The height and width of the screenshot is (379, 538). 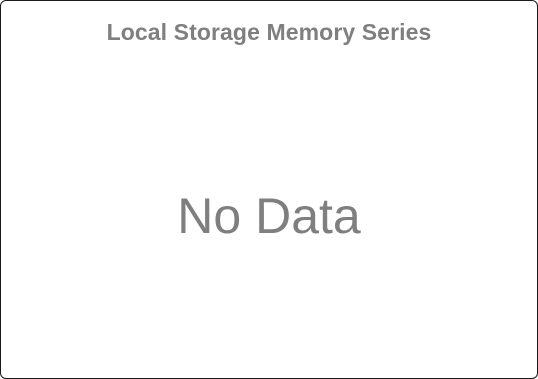 I want to click on panel-title: Local Storage Memory Series, so click(x=269, y=32).